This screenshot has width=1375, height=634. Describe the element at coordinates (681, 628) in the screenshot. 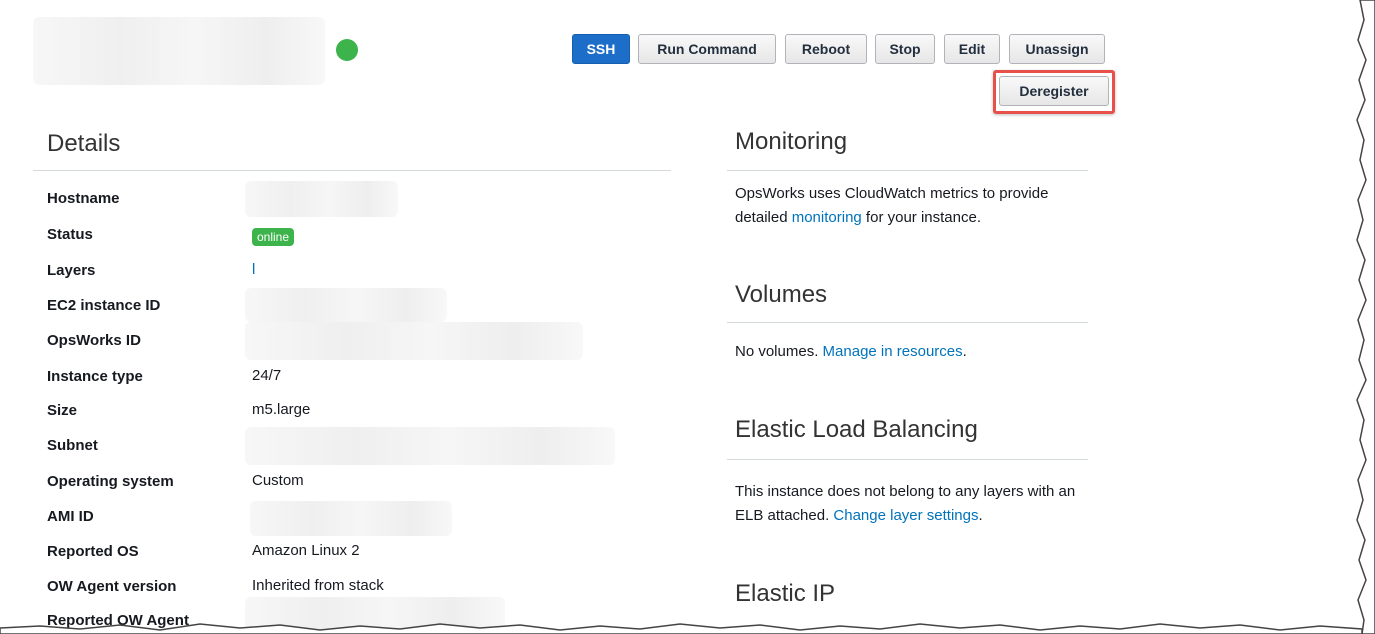

I see `torn-edge-bottom` at that location.